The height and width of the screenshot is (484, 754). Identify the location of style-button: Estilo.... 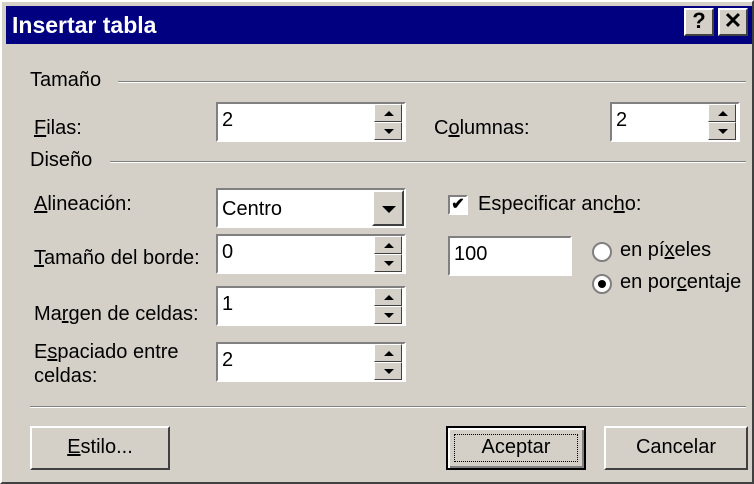
(100, 448).